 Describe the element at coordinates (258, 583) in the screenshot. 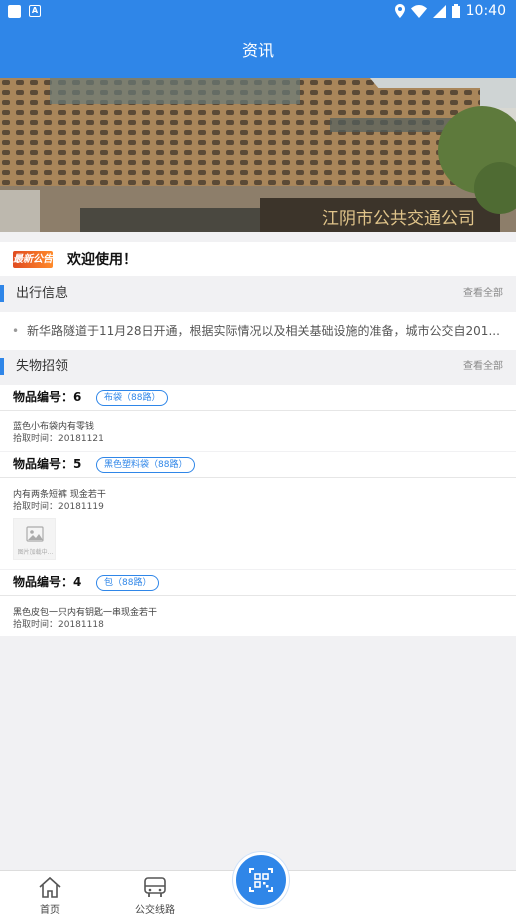

I see `lost-item-header: 物品编号：4 包（88路）` at that location.